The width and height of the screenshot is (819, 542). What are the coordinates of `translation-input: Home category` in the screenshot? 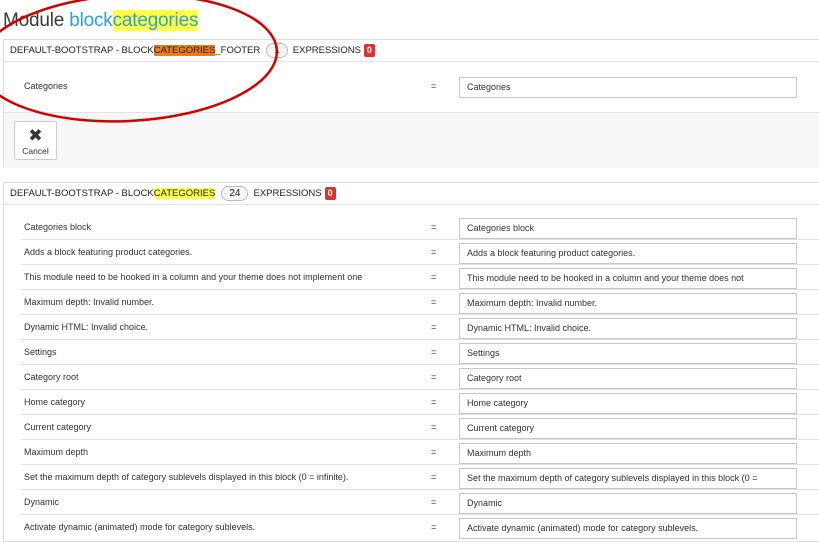 It's located at (628, 403).